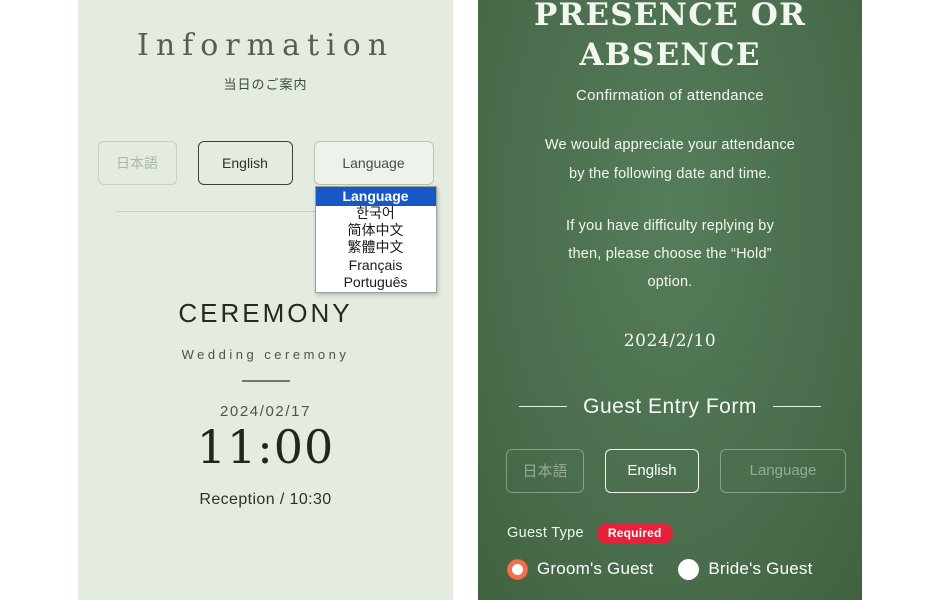 This screenshot has width=940, height=600. I want to click on guest-entry-form-label: Guest Entry Form, so click(670, 406).